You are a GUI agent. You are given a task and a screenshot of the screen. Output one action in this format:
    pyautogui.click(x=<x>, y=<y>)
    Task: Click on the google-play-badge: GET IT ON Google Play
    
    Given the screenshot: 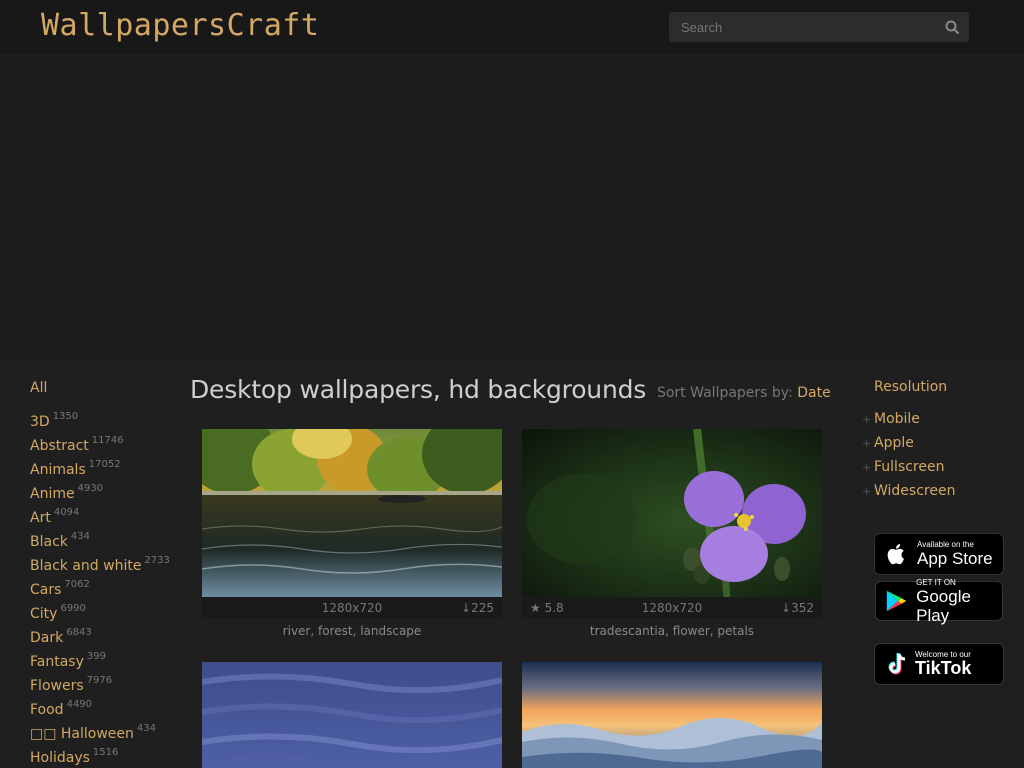 What is the action you would take?
    pyautogui.click(x=939, y=601)
    